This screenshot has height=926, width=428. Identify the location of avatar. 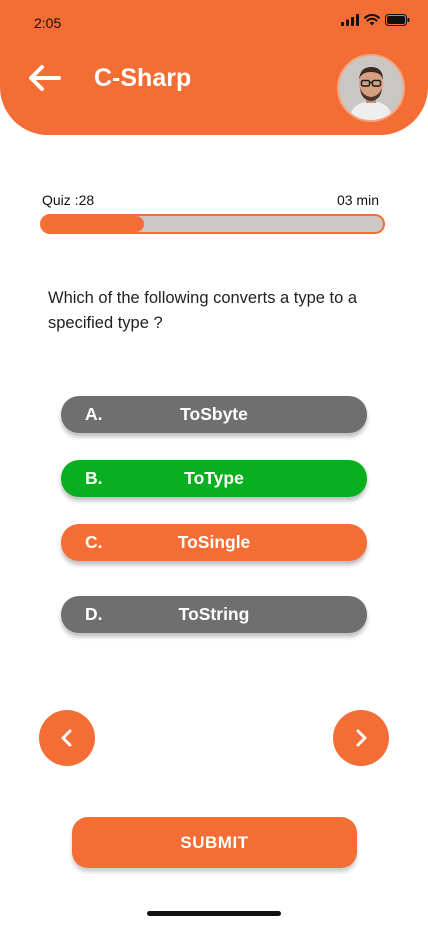
(371, 88).